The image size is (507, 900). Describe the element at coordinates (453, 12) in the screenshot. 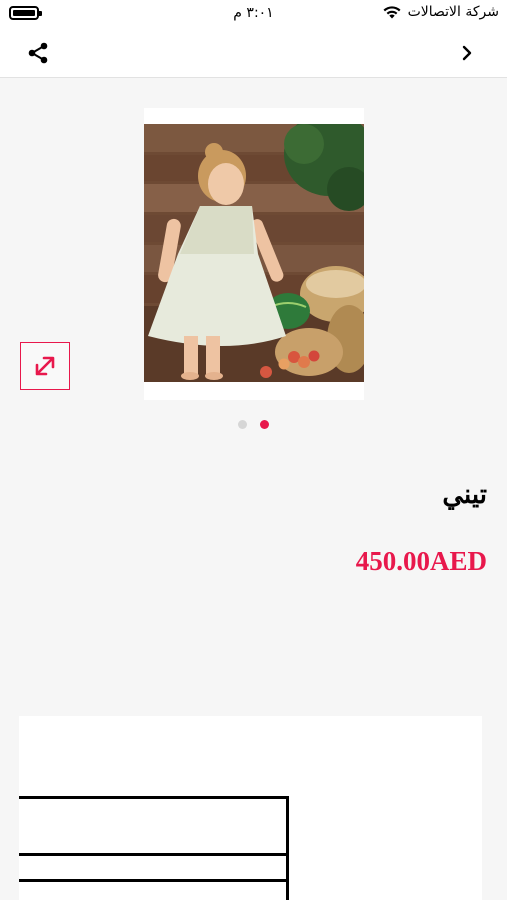

I see `carrier-name: شركة الاتصالات` at that location.